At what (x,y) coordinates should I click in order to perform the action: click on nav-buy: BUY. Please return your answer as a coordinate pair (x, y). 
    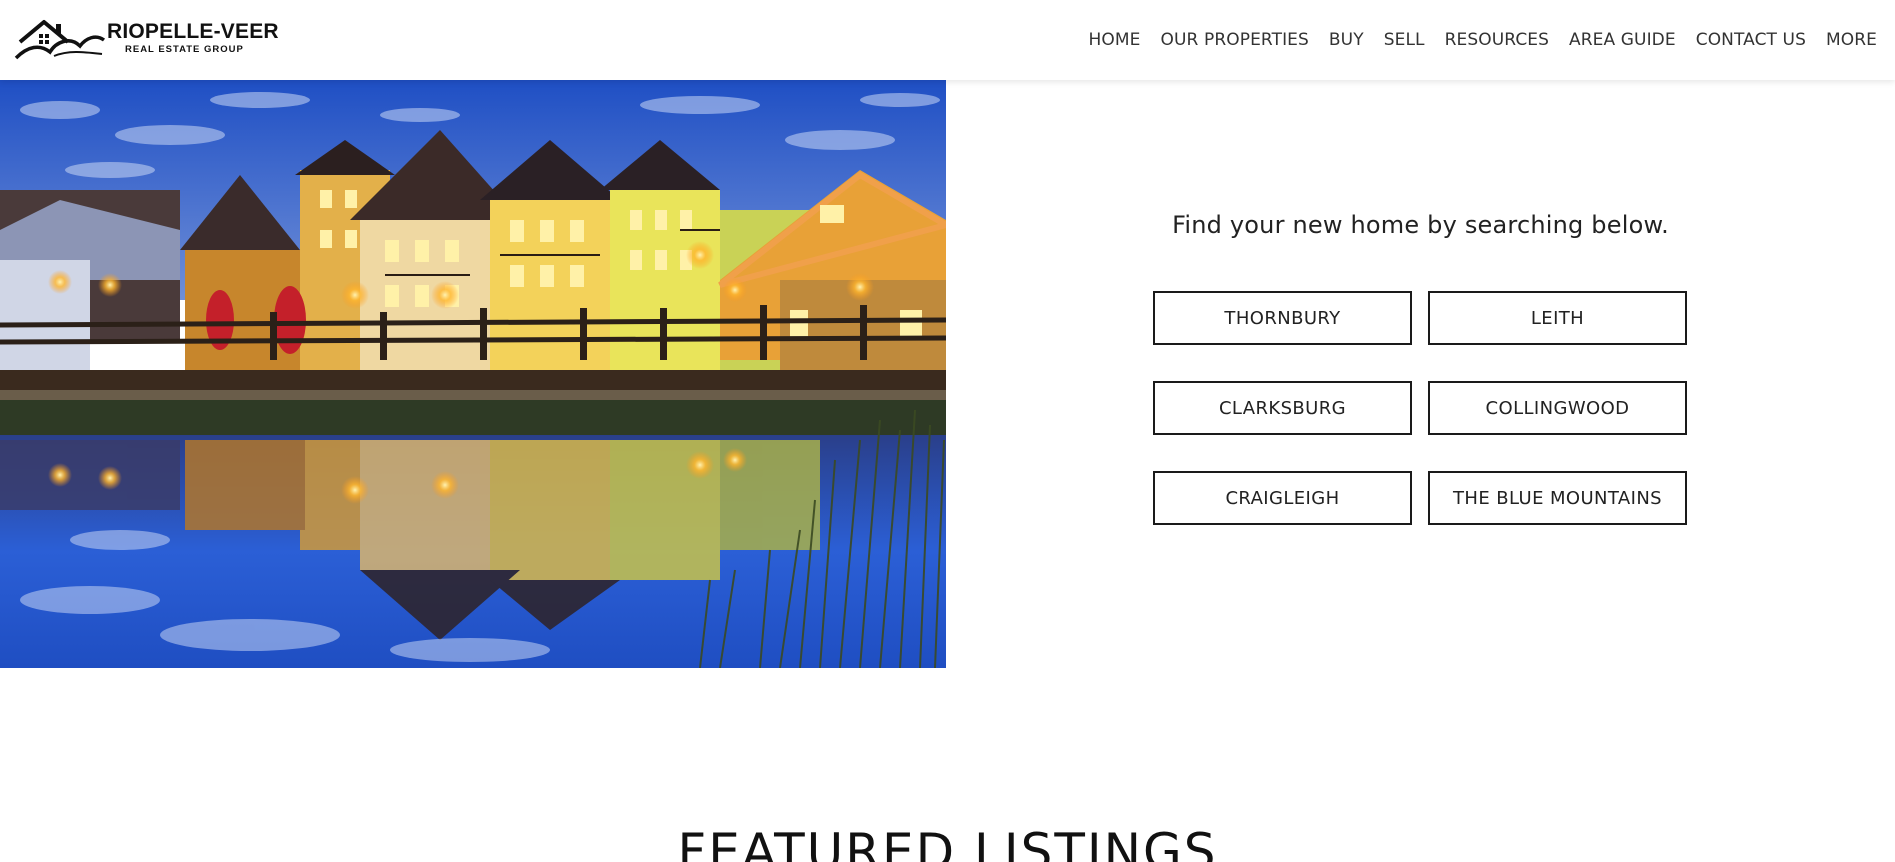
    Looking at the image, I should click on (1346, 40).